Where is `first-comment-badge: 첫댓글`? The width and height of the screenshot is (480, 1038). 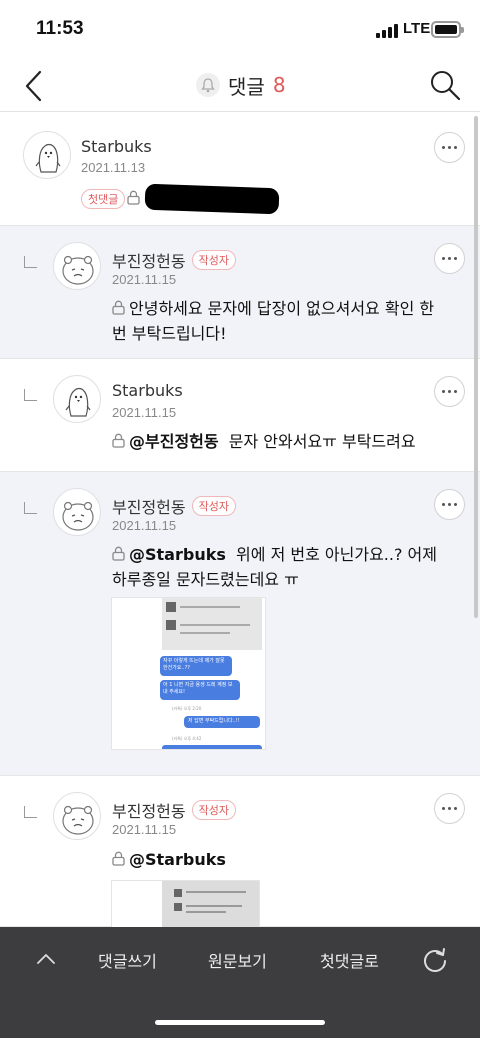 first-comment-badge: 첫댓글 is located at coordinates (103, 199).